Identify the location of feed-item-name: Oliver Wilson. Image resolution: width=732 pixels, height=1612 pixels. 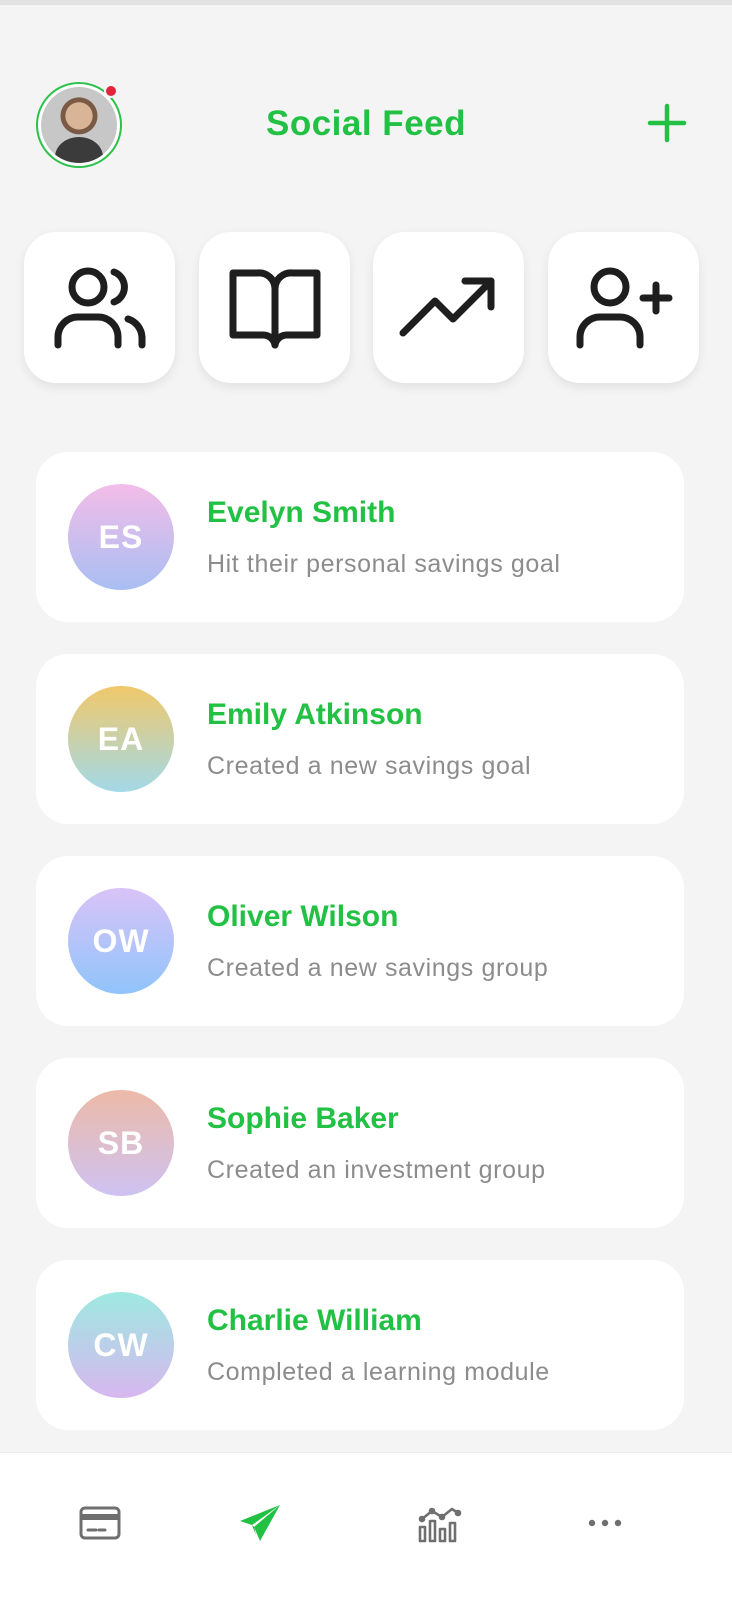
(303, 916).